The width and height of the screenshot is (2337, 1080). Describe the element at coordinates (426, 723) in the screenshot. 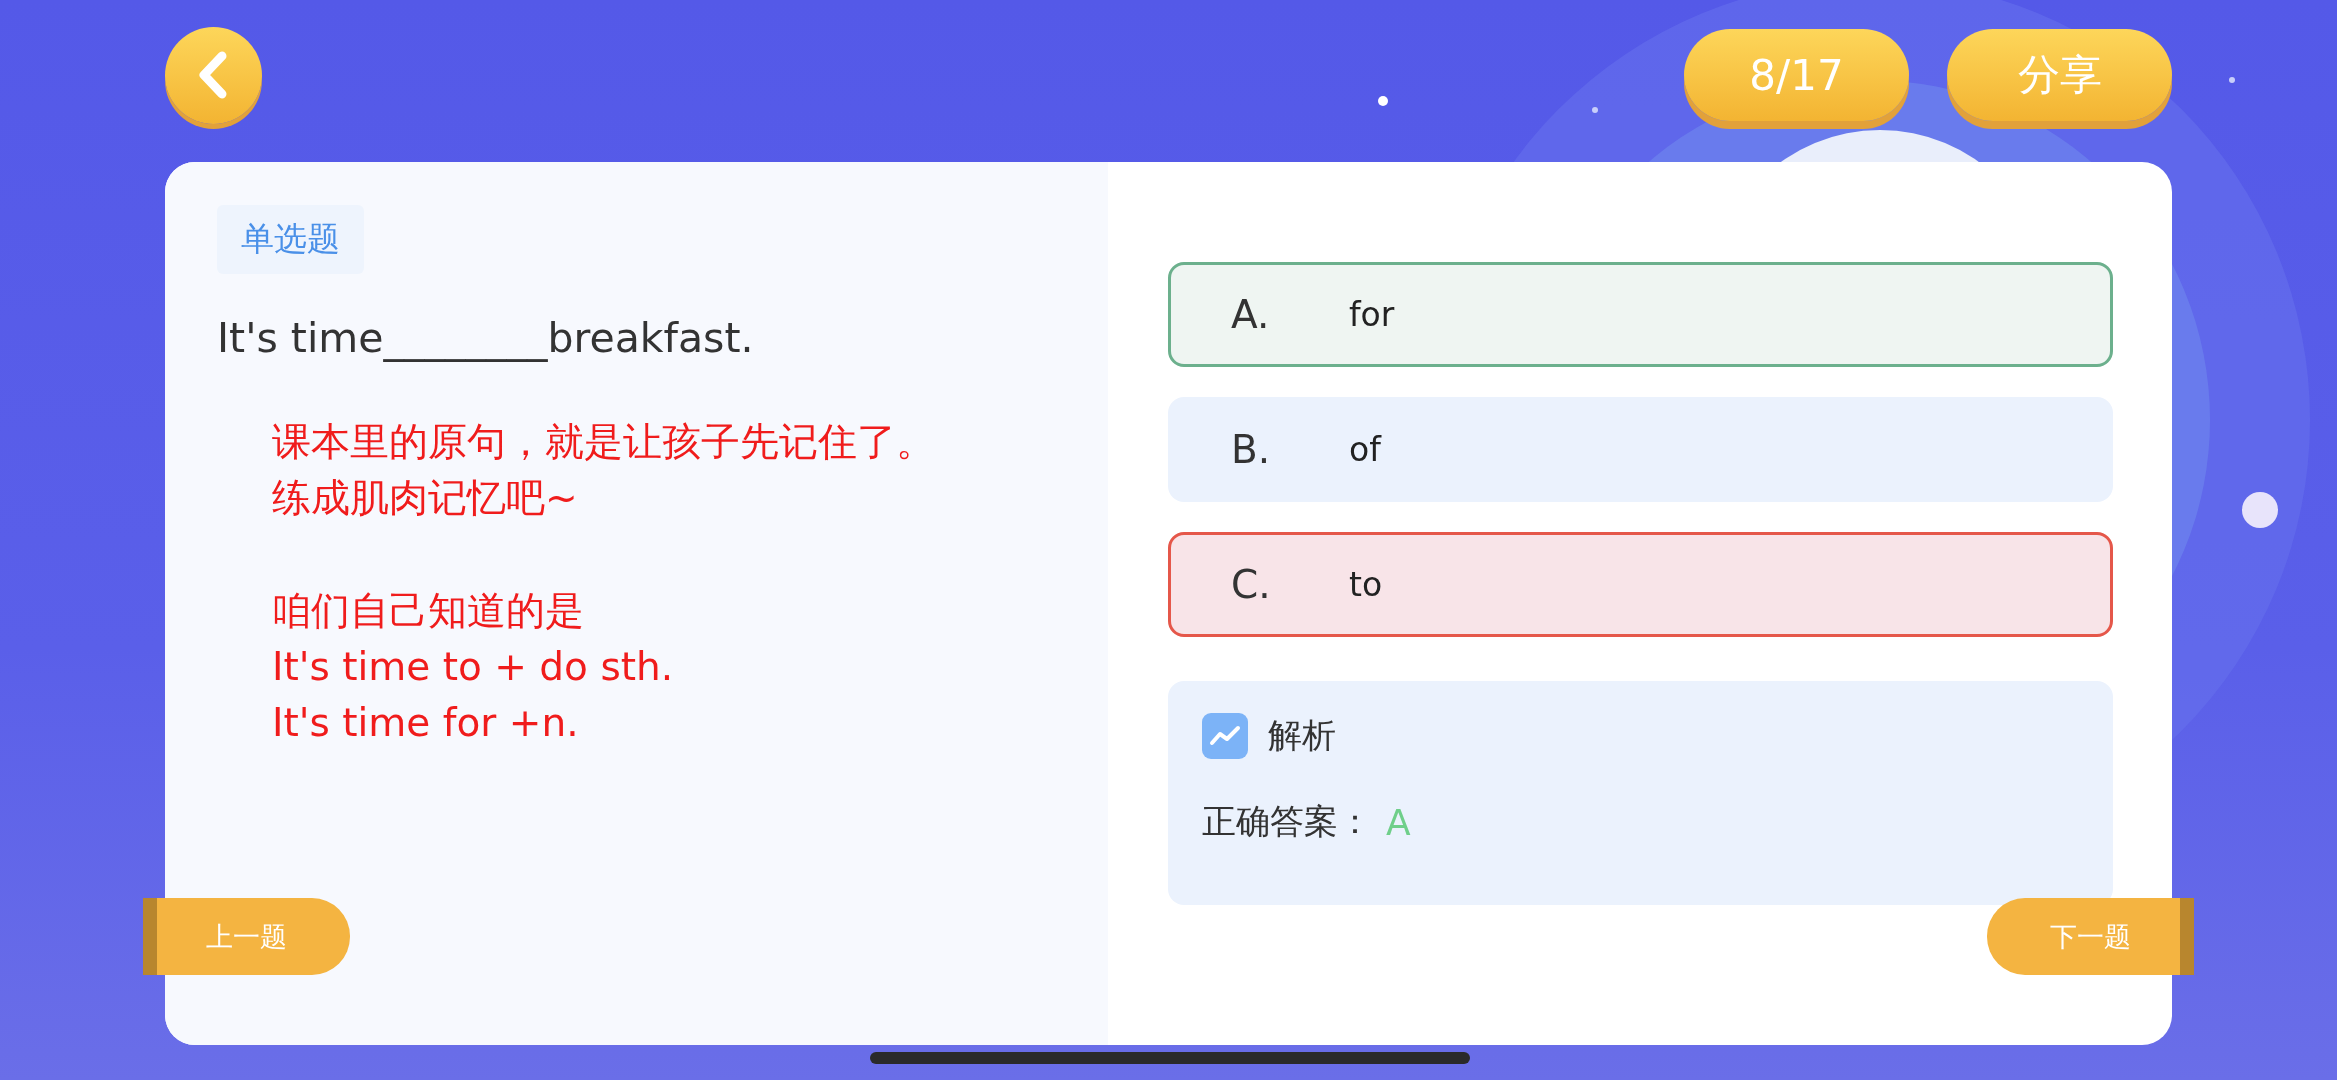

I see `note-text: It's time for +n.` at that location.